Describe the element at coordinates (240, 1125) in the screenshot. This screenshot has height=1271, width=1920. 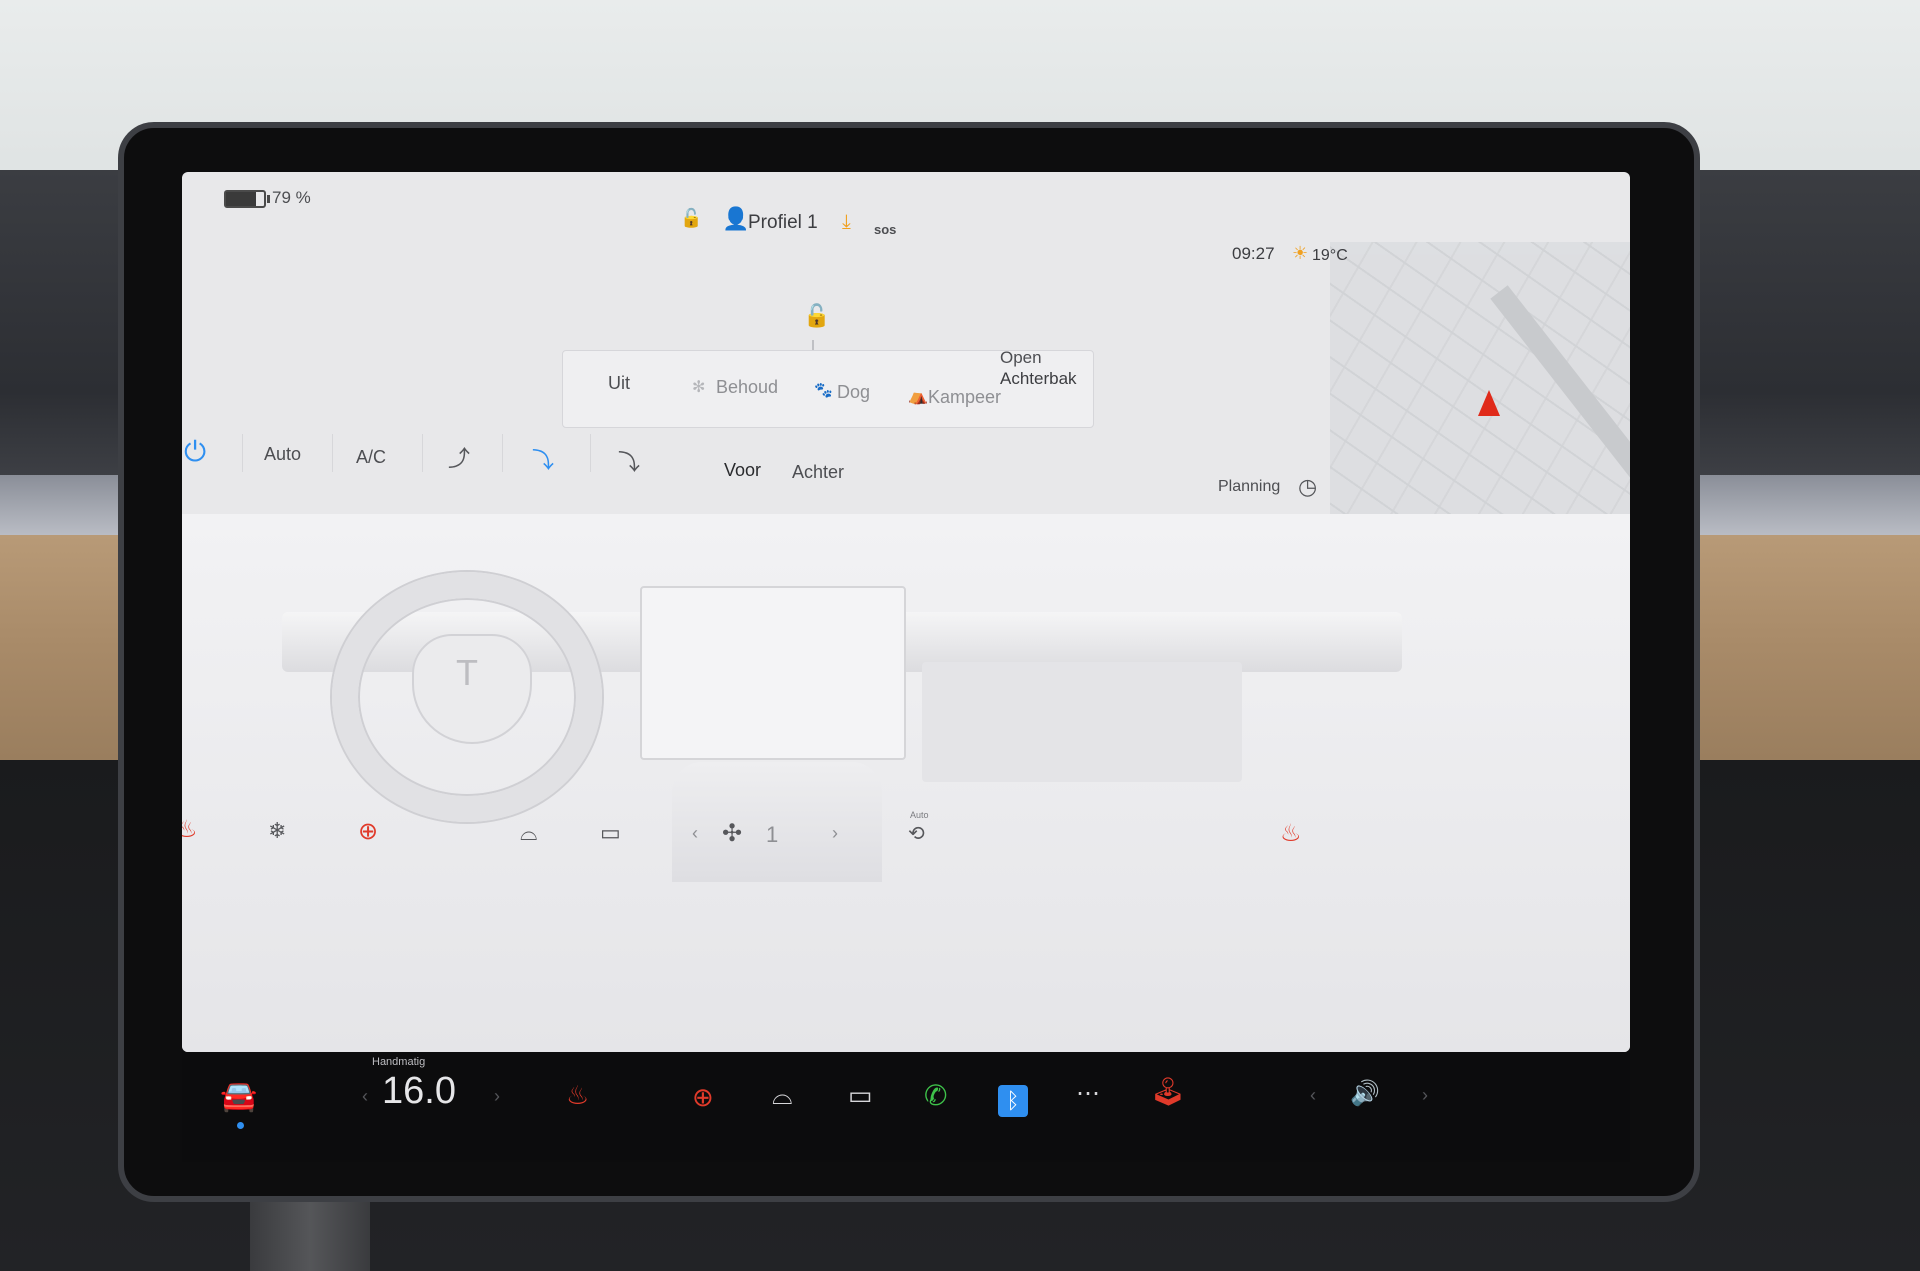
I see `active-indicator` at that location.